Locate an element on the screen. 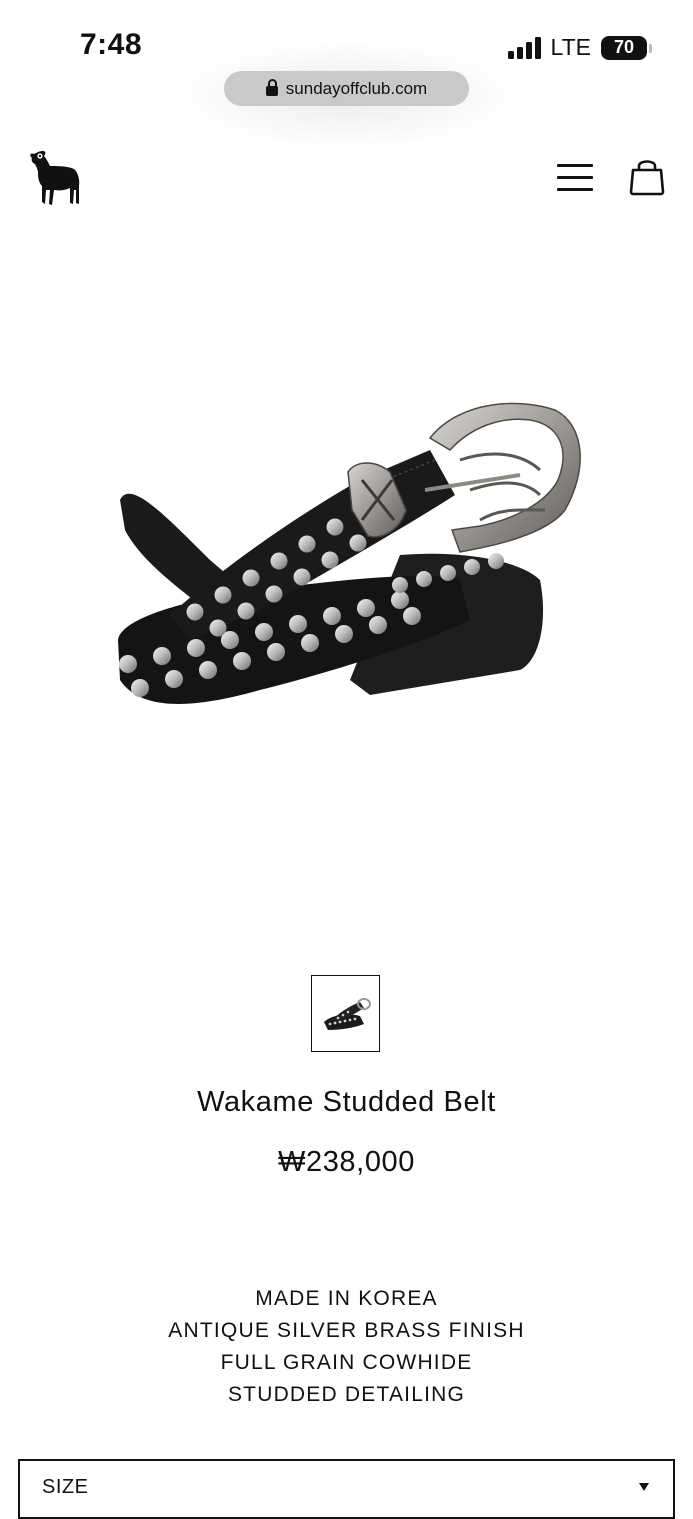  hamburger-menu-icon is located at coordinates (576, 178).